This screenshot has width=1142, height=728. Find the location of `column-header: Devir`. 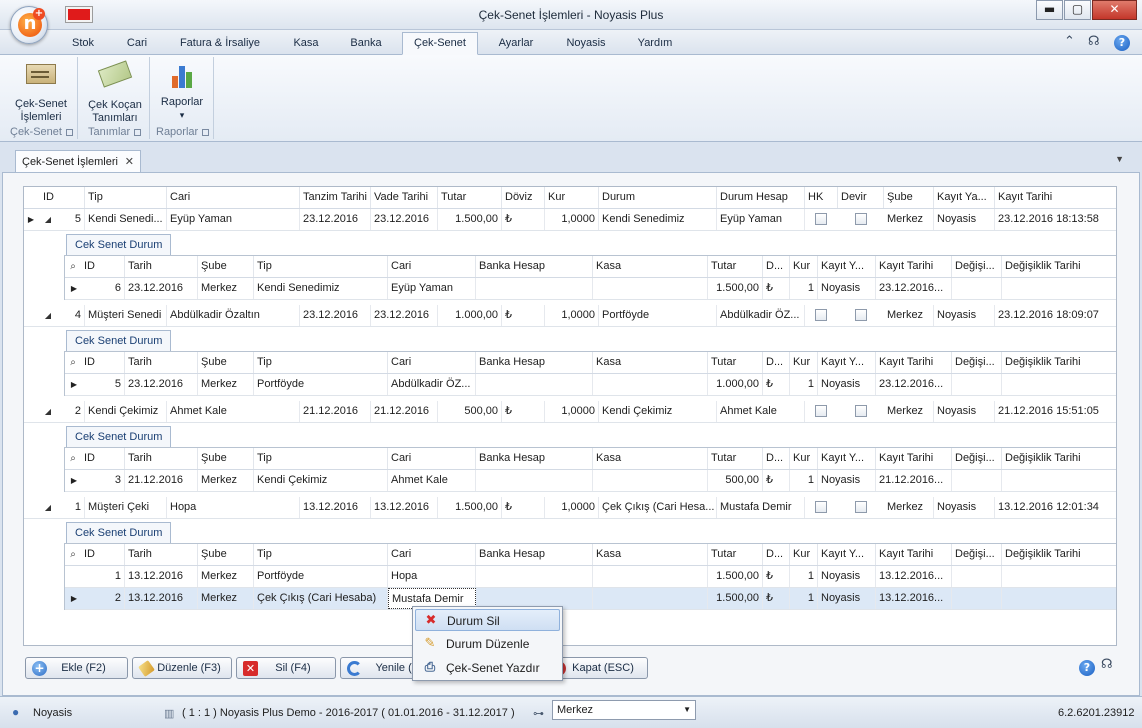

column-header: Devir is located at coordinates (861, 197).